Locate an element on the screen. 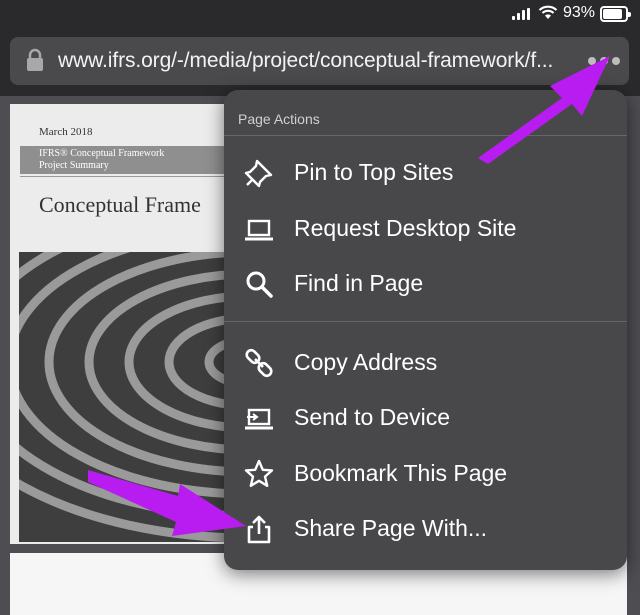 The width and height of the screenshot is (640, 615). menu-item-label: Pin to Top Sites is located at coordinates (374, 172).